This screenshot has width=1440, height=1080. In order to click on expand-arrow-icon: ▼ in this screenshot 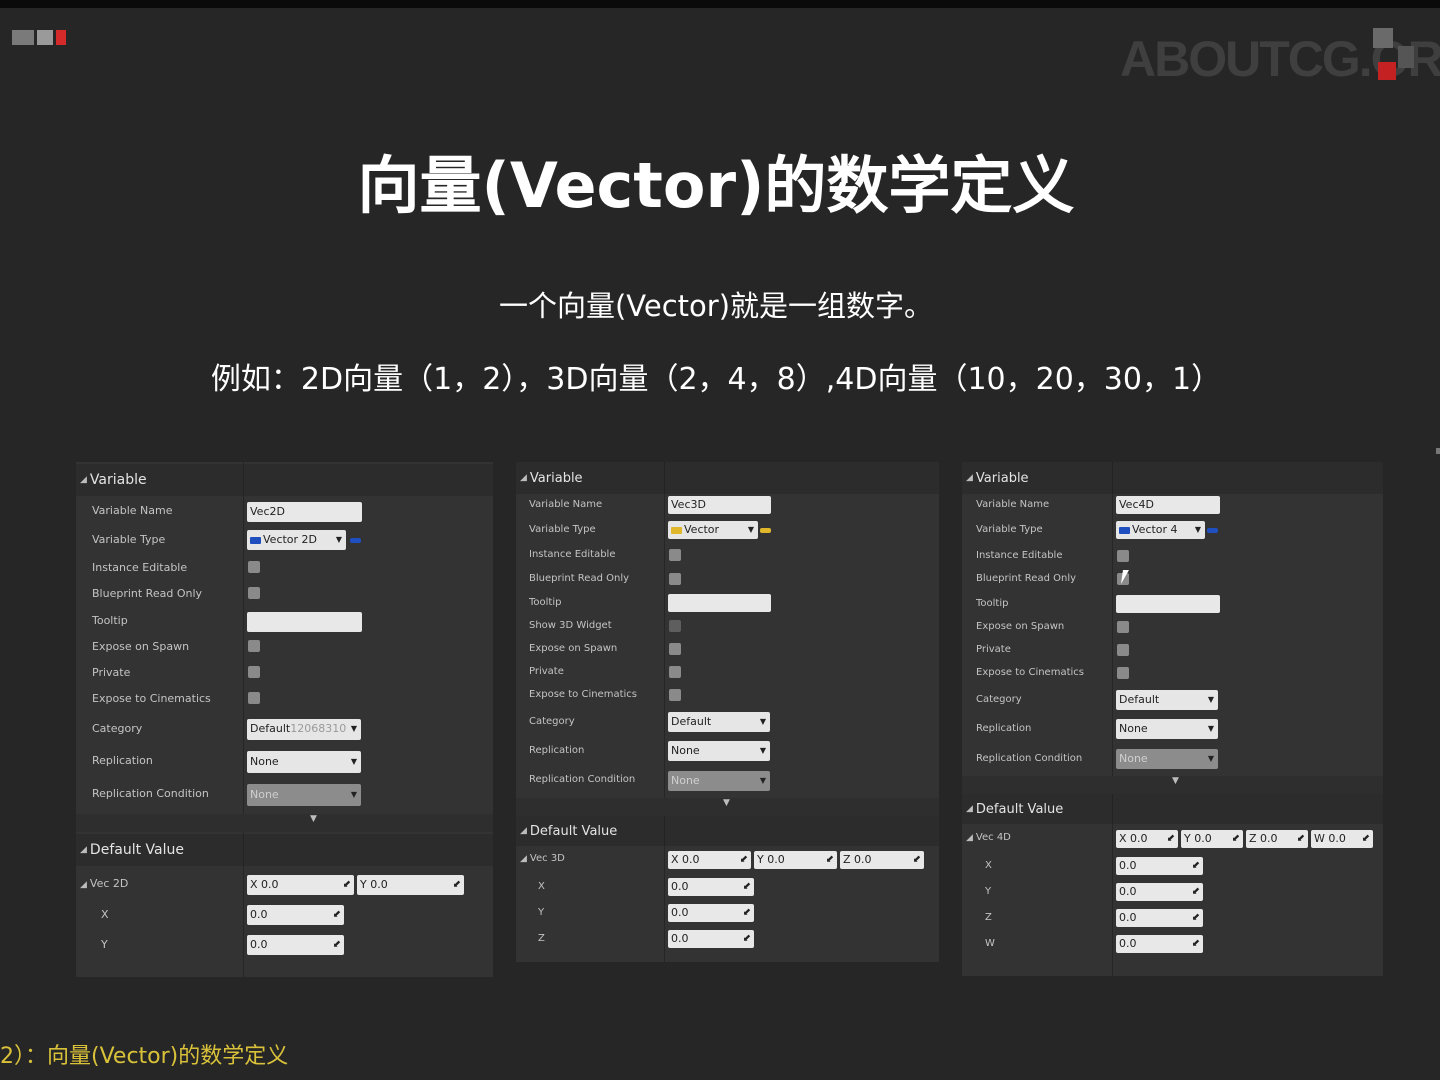, I will do `click(313, 819)`.